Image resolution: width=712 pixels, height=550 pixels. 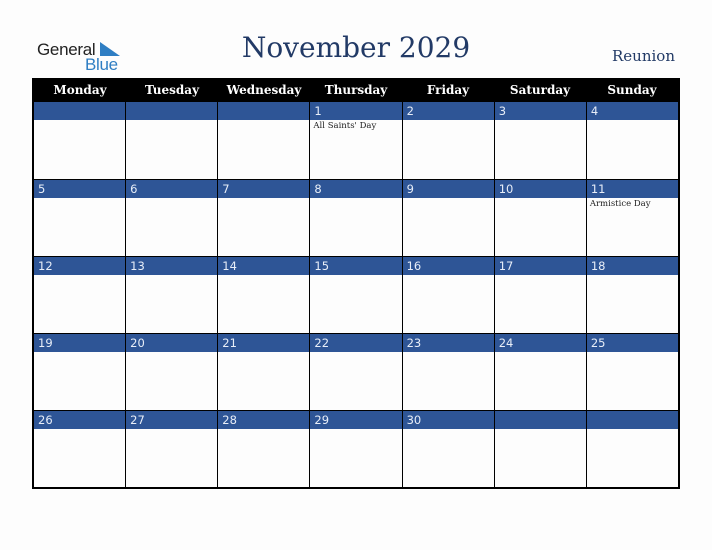 I want to click on weekday-thursday: Thursday, so click(x=356, y=90).